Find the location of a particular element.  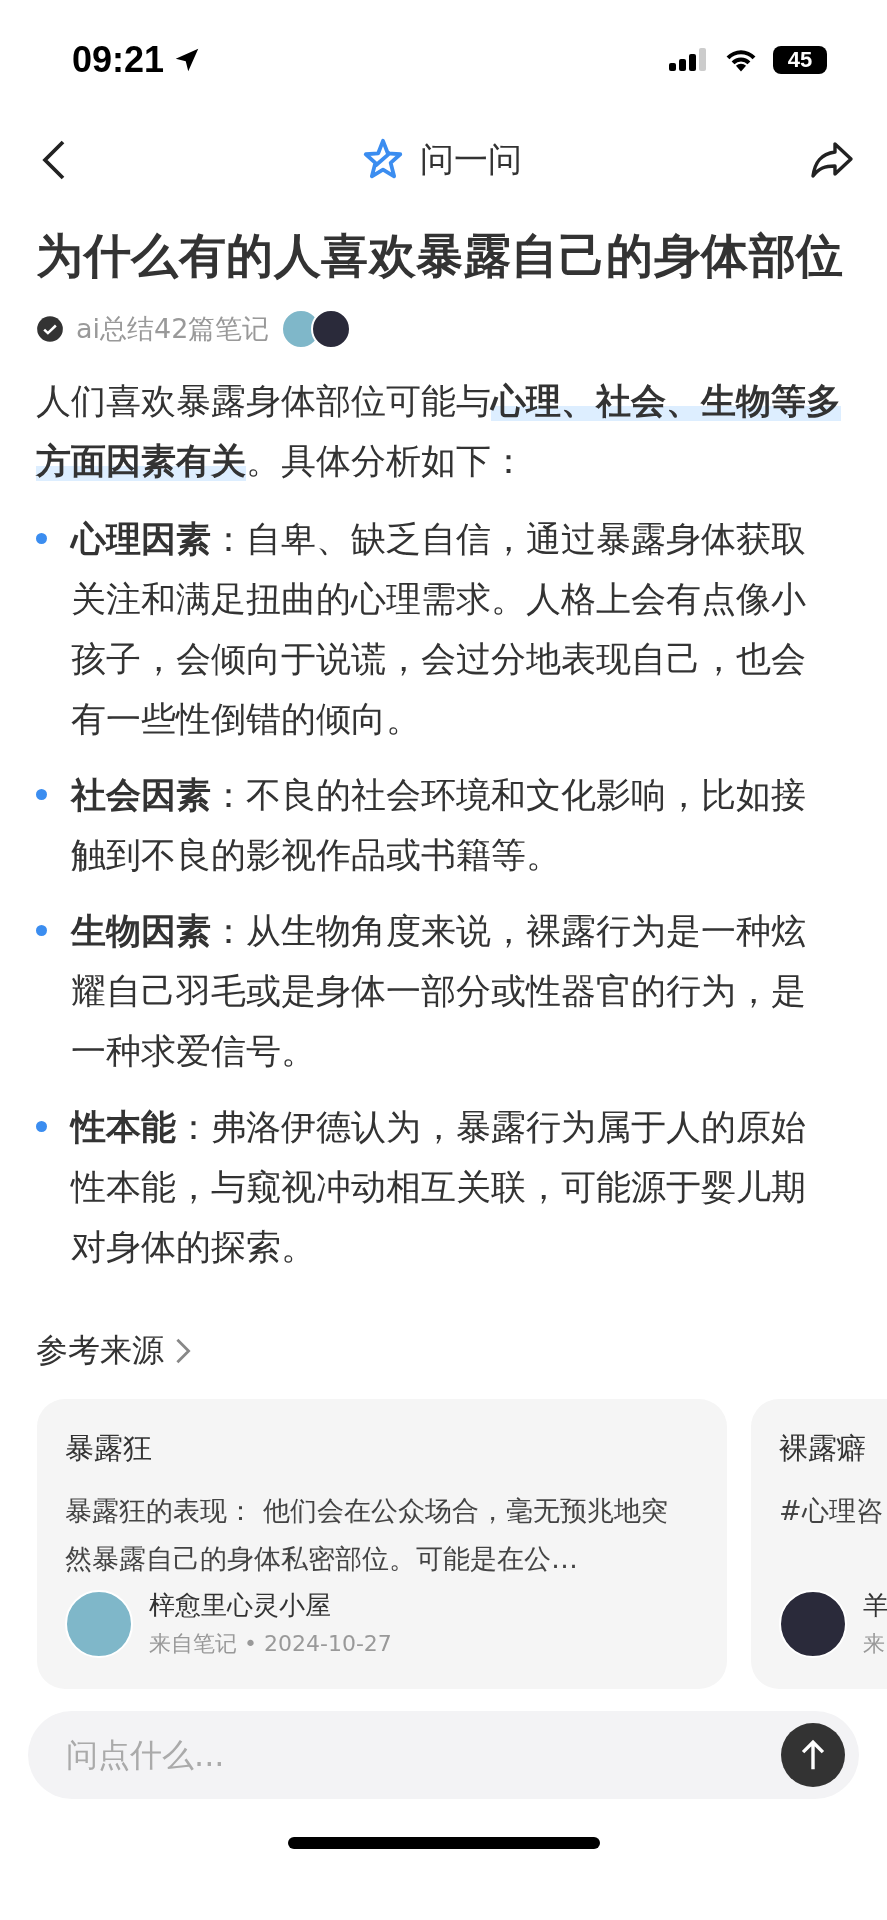

sources-title: 参考来源 is located at coordinates (100, 1351).